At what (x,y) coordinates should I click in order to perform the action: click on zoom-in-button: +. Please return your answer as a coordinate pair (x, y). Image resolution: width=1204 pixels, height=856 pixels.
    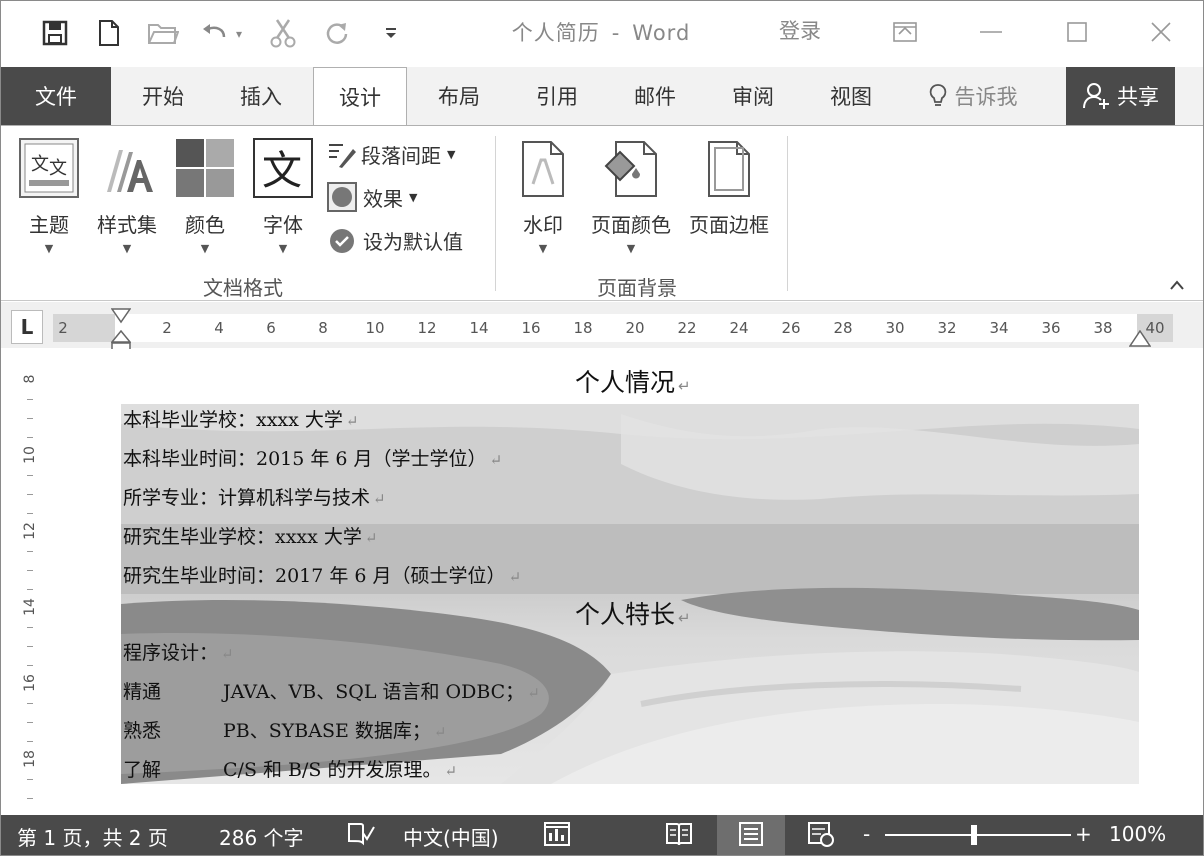
    Looking at the image, I should click on (1083, 834).